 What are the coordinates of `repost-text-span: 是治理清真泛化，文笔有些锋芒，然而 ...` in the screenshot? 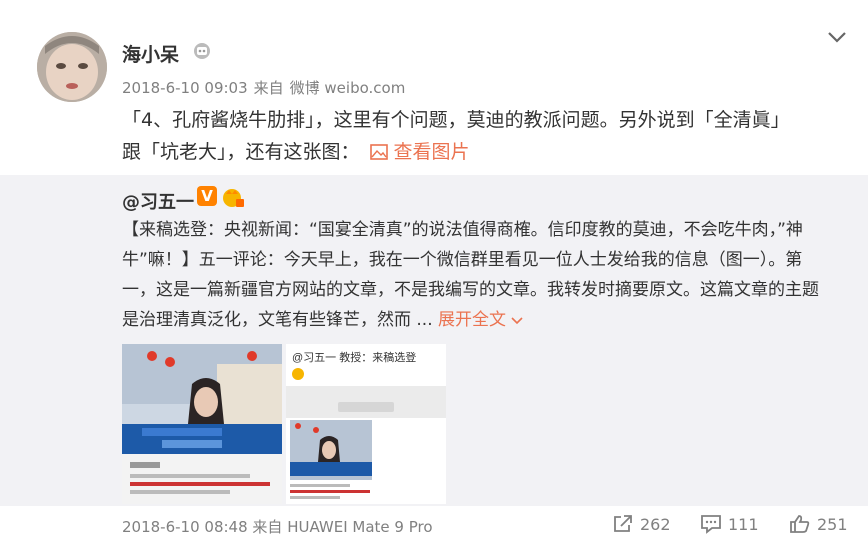 It's located at (277, 320).